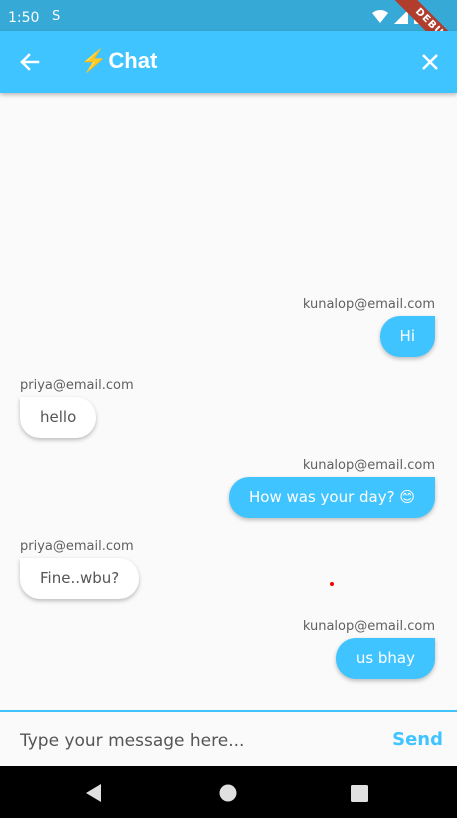 The image size is (457, 818). Describe the element at coordinates (369, 327) in the screenshot. I see `message-item: kunalop@email.com Hi` at that location.